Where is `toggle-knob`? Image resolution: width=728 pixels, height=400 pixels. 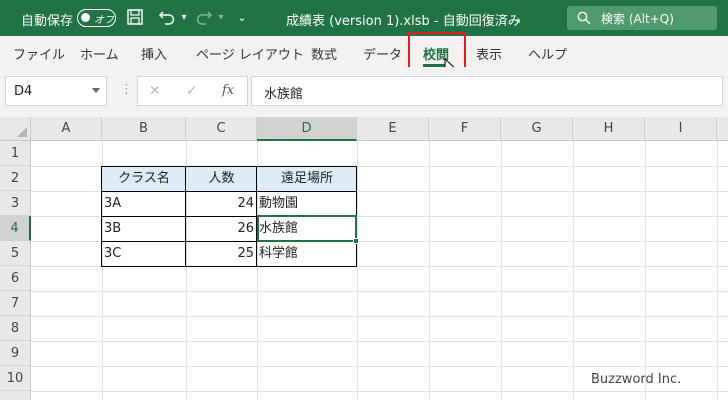
toggle-knob is located at coordinates (85, 17).